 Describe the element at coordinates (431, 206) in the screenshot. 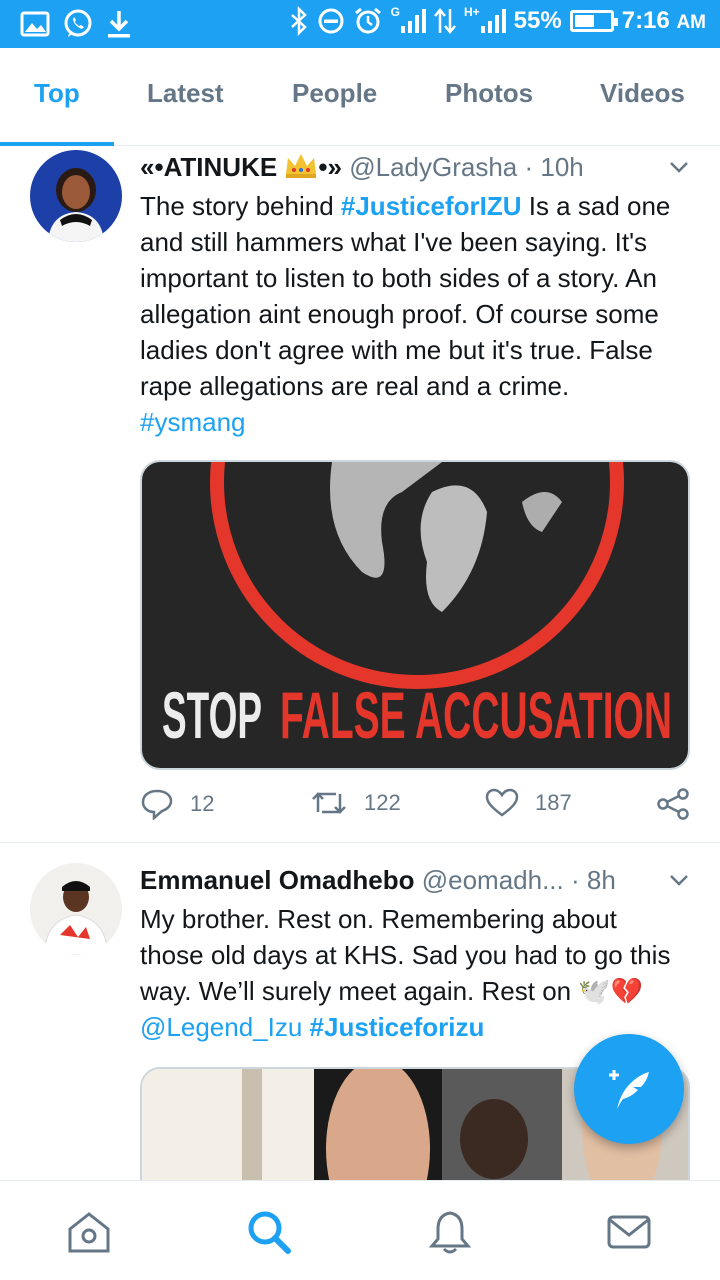

I see `hashtag-link: #JusticeforIZU` at that location.